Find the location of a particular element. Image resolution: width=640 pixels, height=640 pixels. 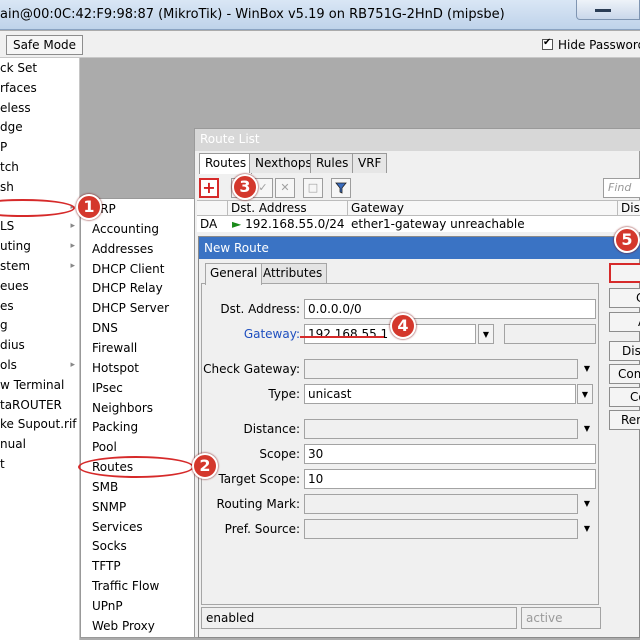

column-dst-address: Dst. Address is located at coordinates (287, 208).